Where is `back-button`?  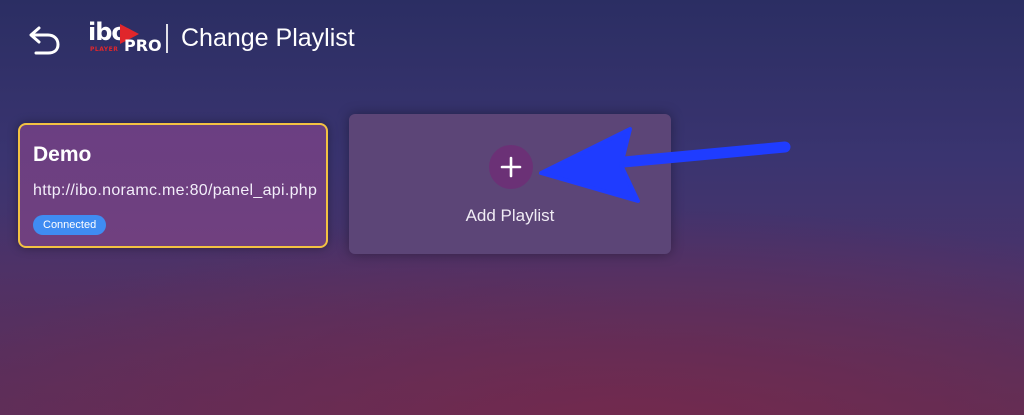 back-button is located at coordinates (45, 40).